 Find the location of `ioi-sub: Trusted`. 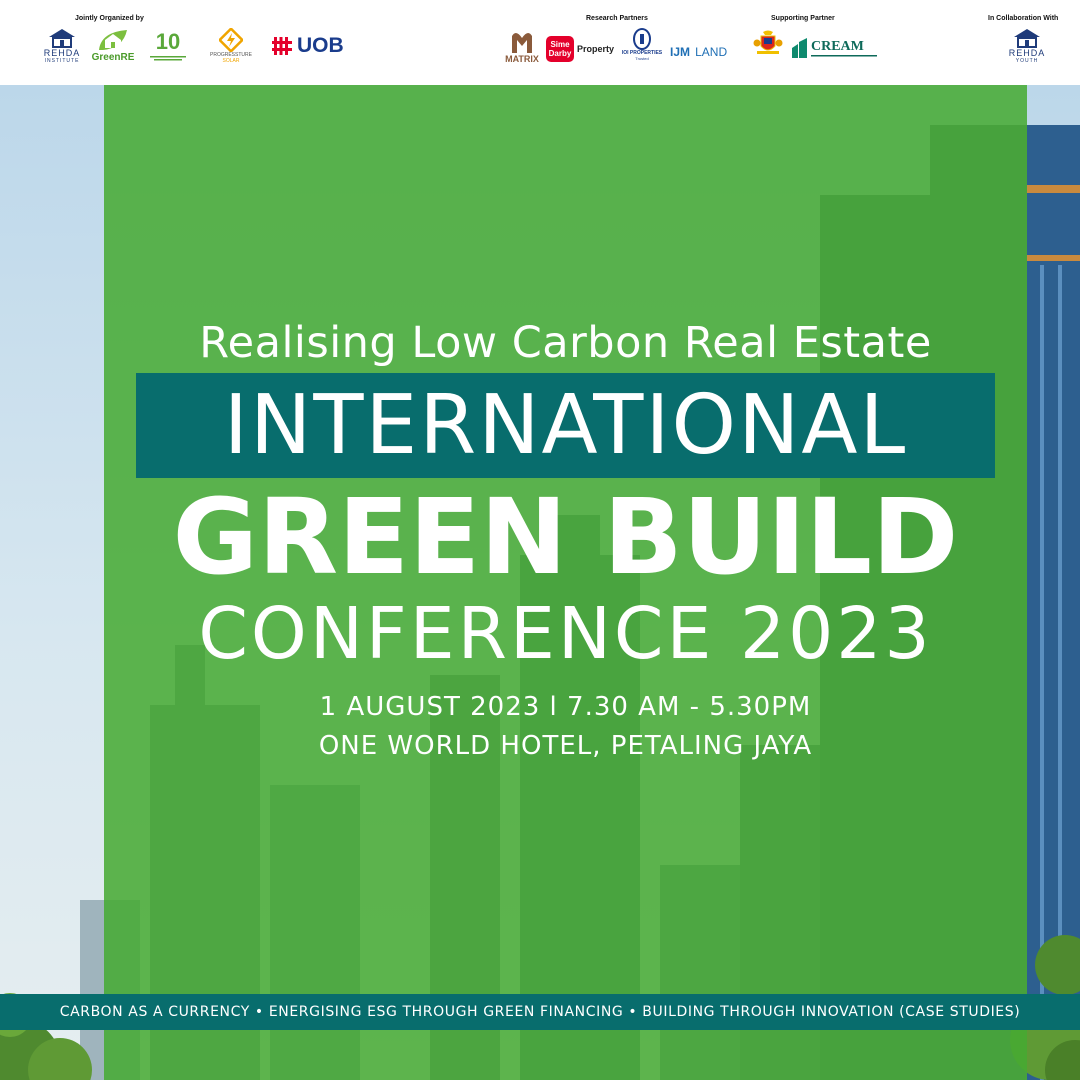

ioi-sub: Trusted is located at coordinates (642, 58).